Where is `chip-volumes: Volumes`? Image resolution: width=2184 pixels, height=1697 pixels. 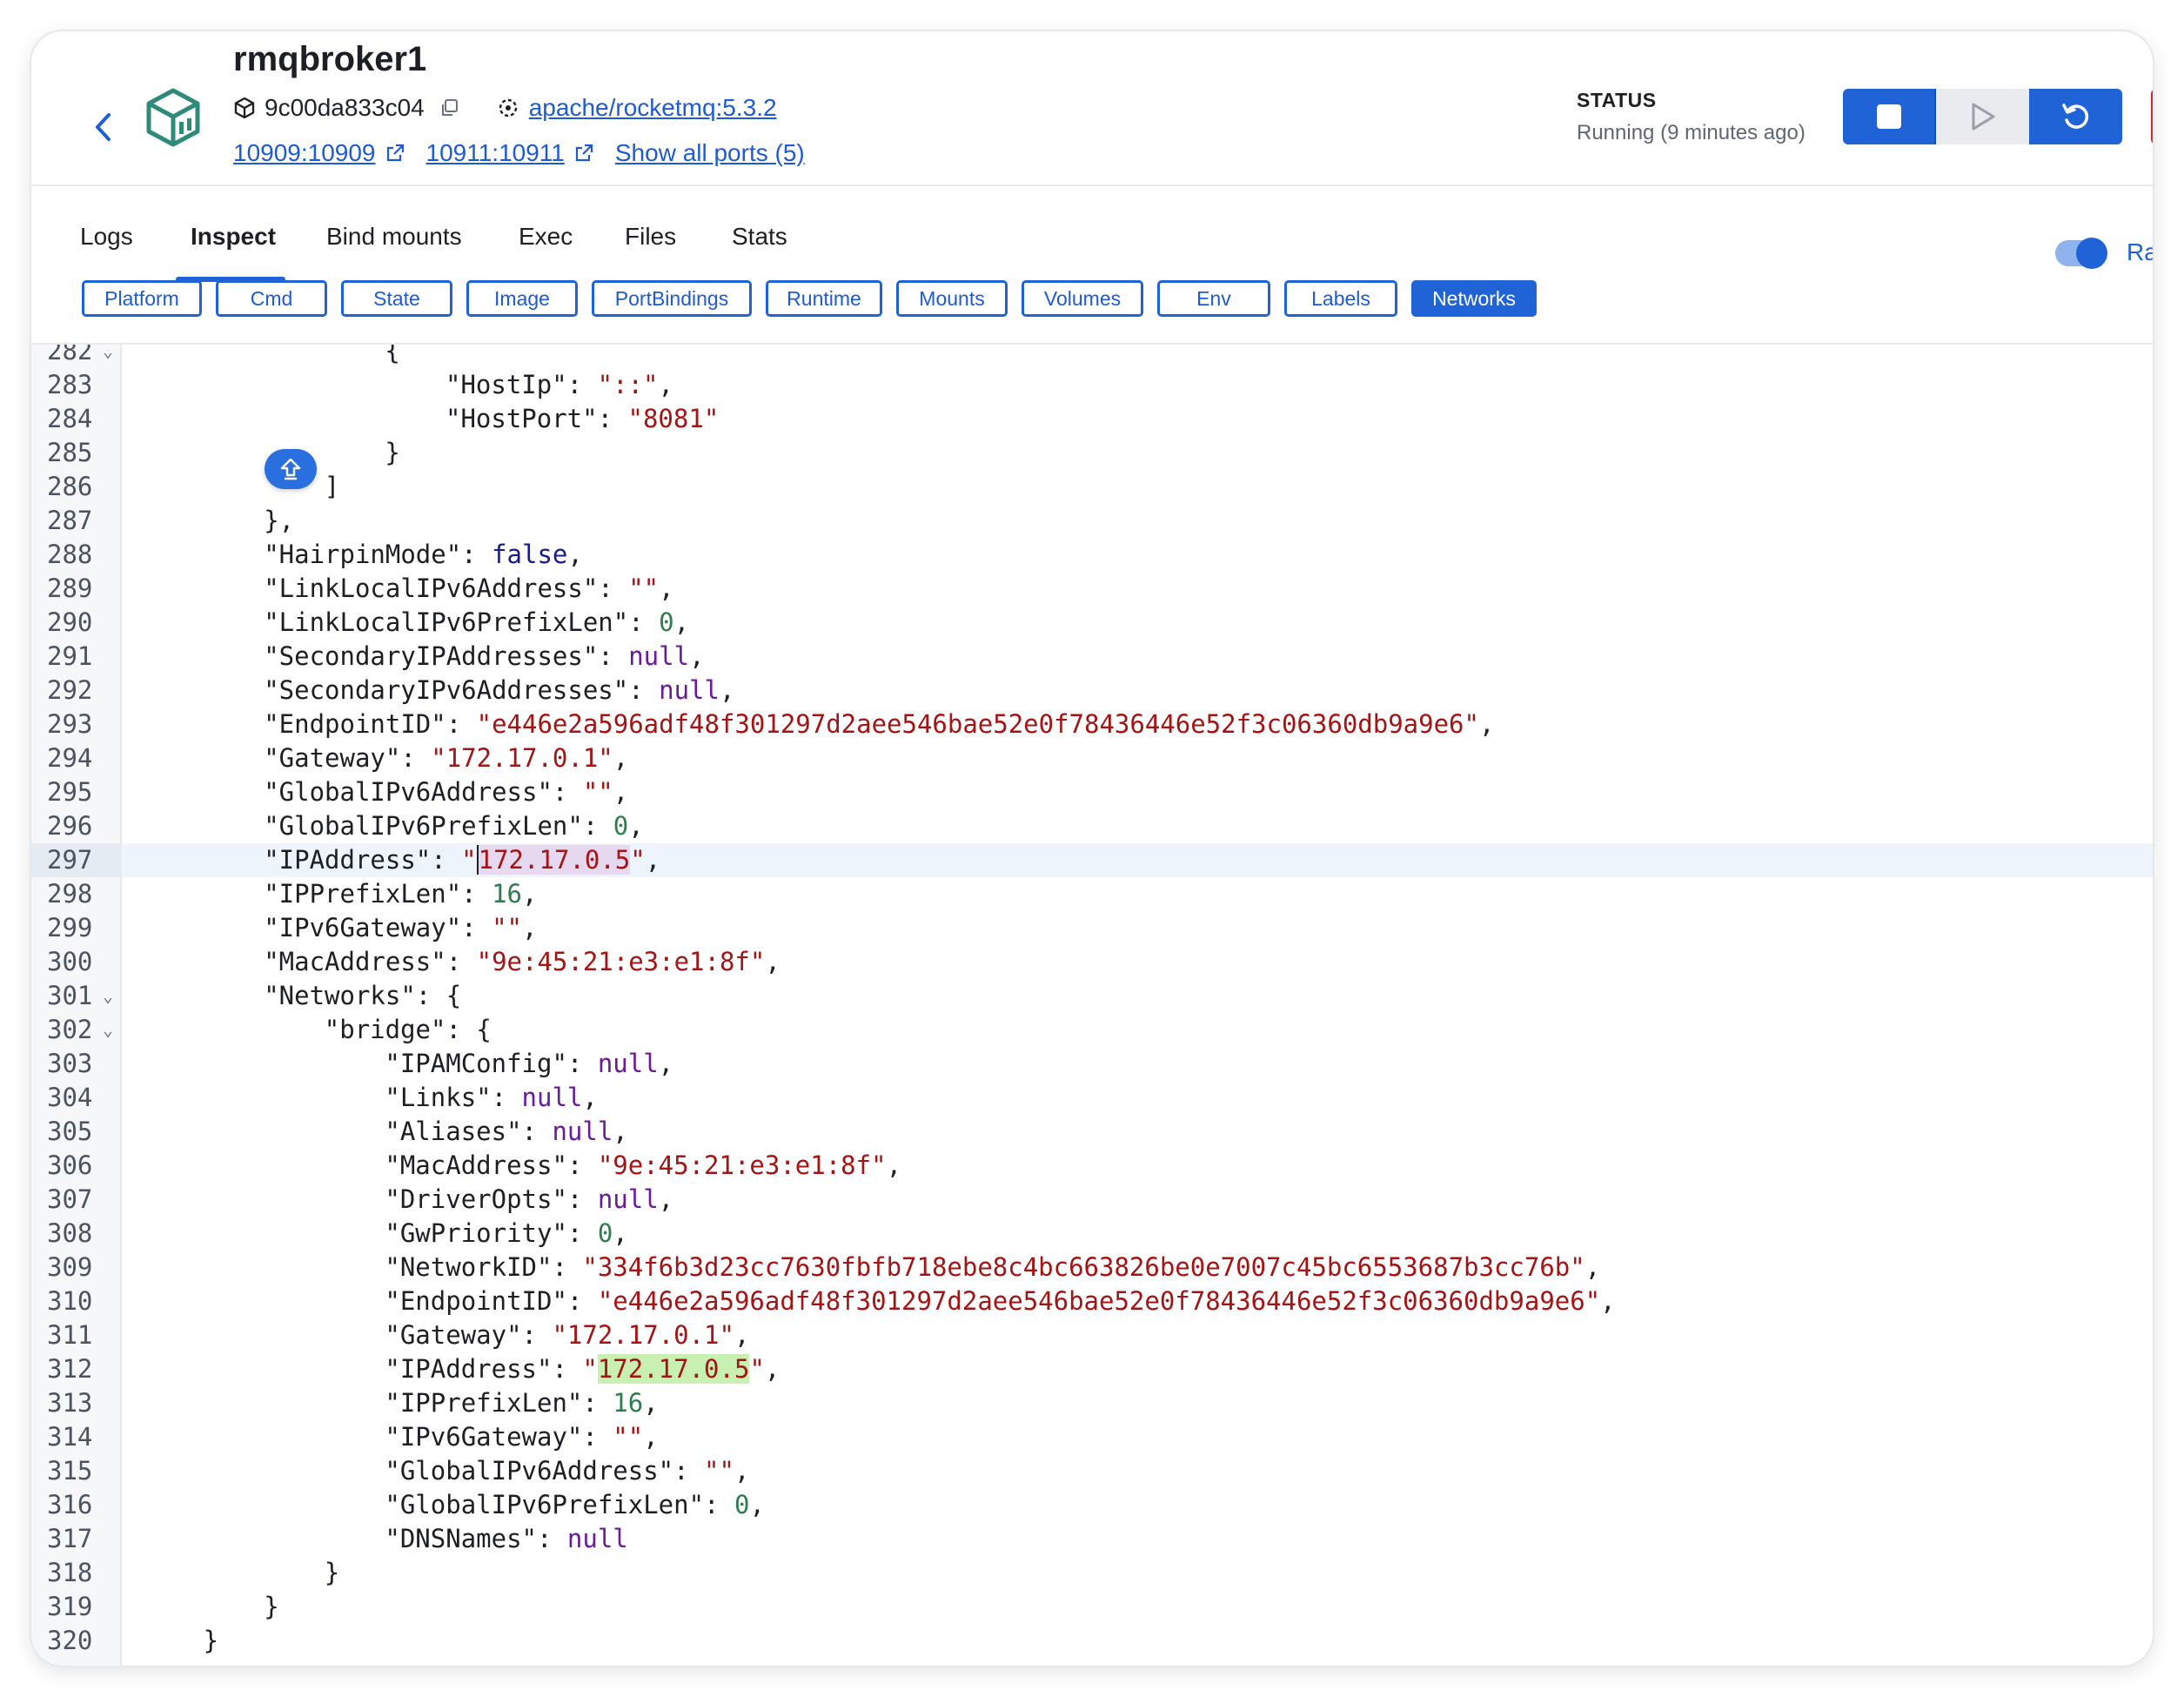 chip-volumes: Volumes is located at coordinates (1082, 298).